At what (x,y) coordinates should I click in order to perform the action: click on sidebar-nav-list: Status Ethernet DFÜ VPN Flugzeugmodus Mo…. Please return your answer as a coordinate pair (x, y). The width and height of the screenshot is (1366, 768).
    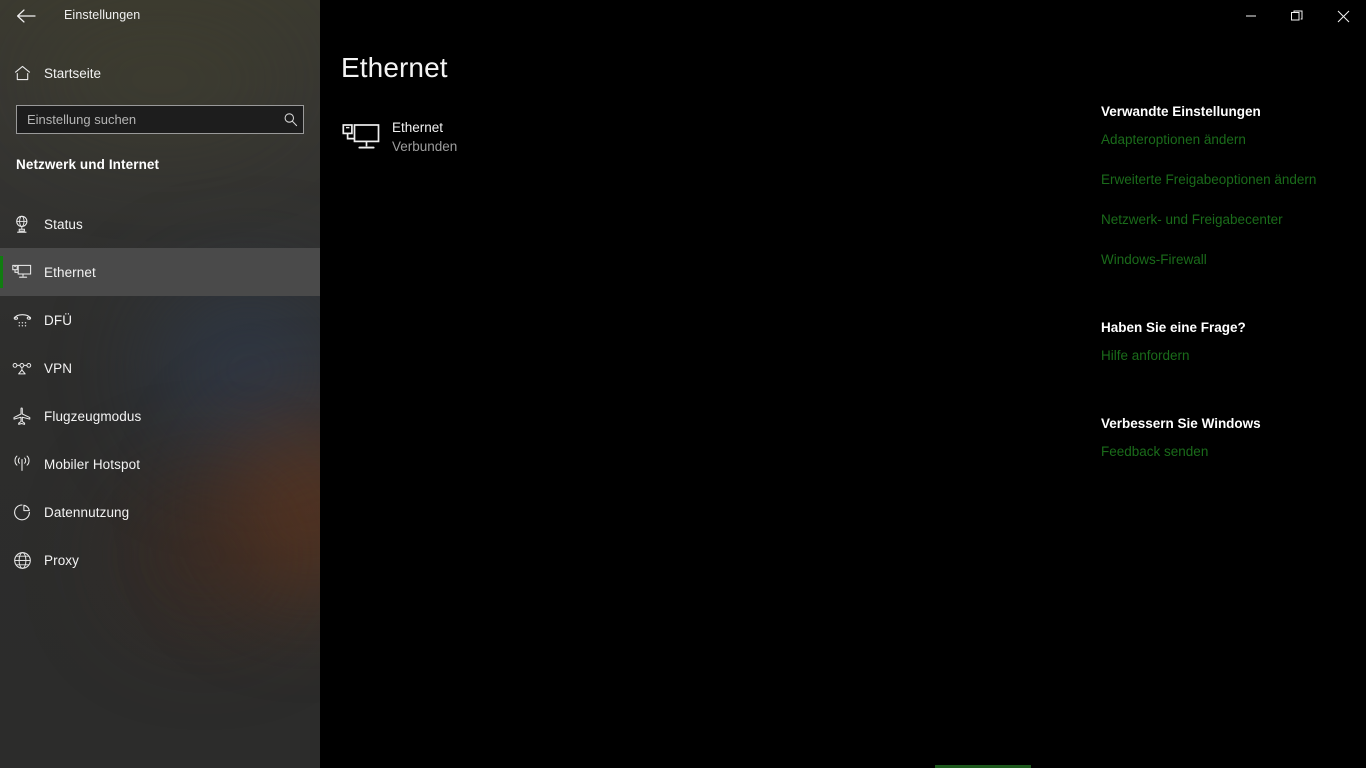
    Looking at the image, I should click on (160, 392).